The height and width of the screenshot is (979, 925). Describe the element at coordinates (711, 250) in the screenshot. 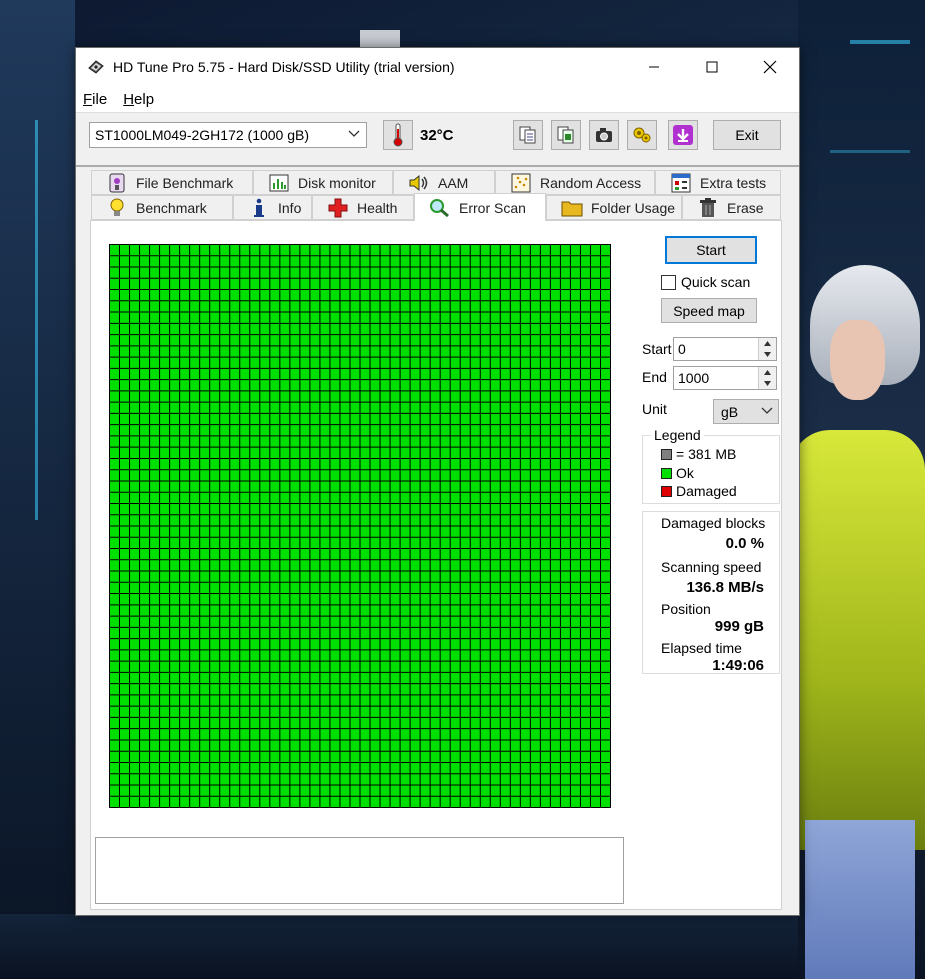

I see `start-scan-button: Start` at that location.